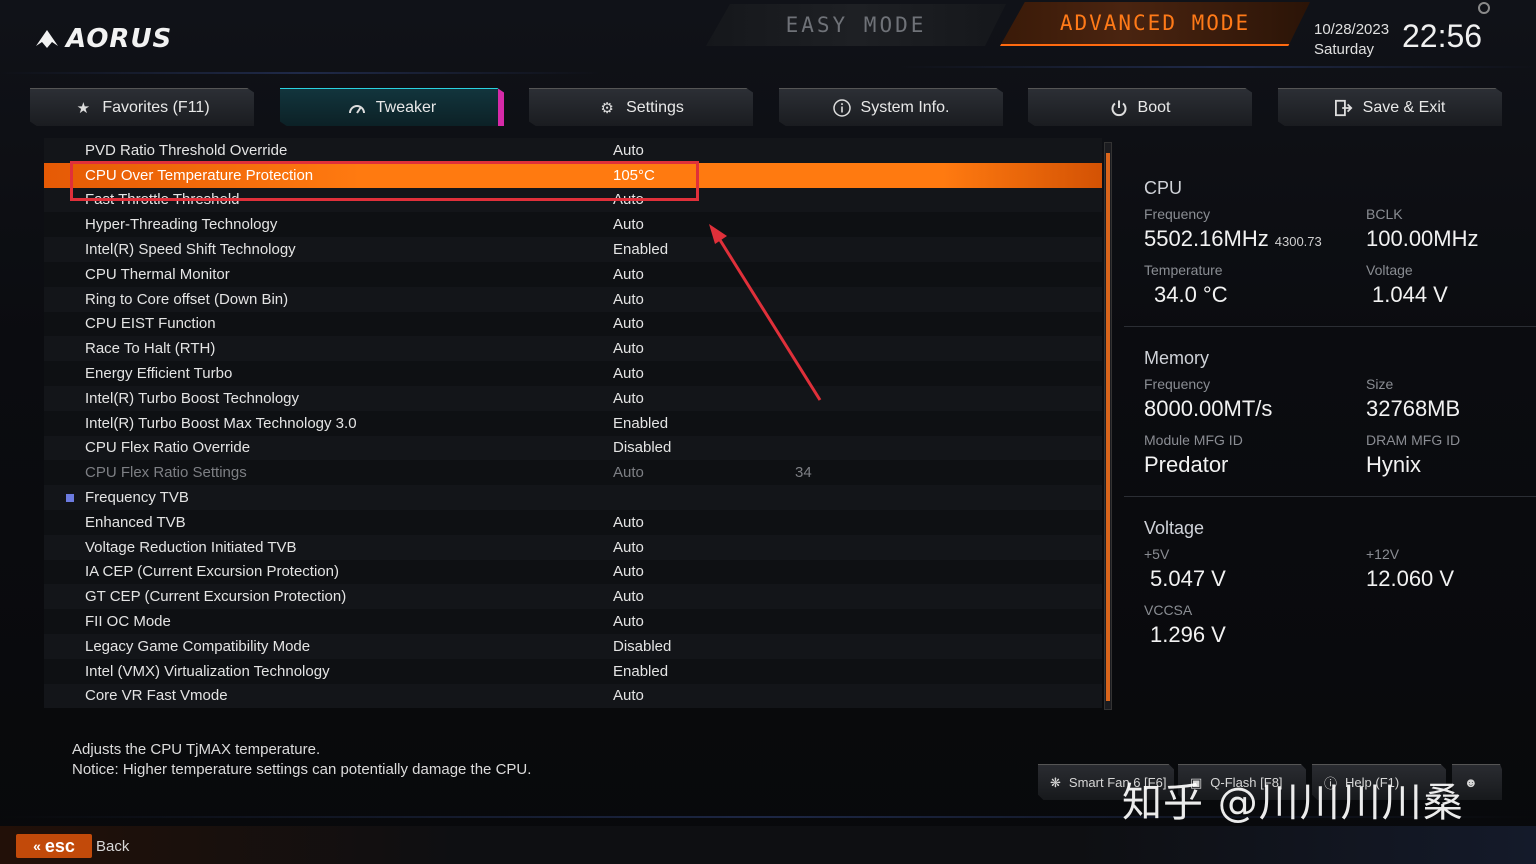 Image resolution: width=1536 pixels, height=864 pixels. Describe the element at coordinates (573, 646) in the screenshot. I see `setting-row: Legacy Game Compatibility Mode Disabled` at that location.